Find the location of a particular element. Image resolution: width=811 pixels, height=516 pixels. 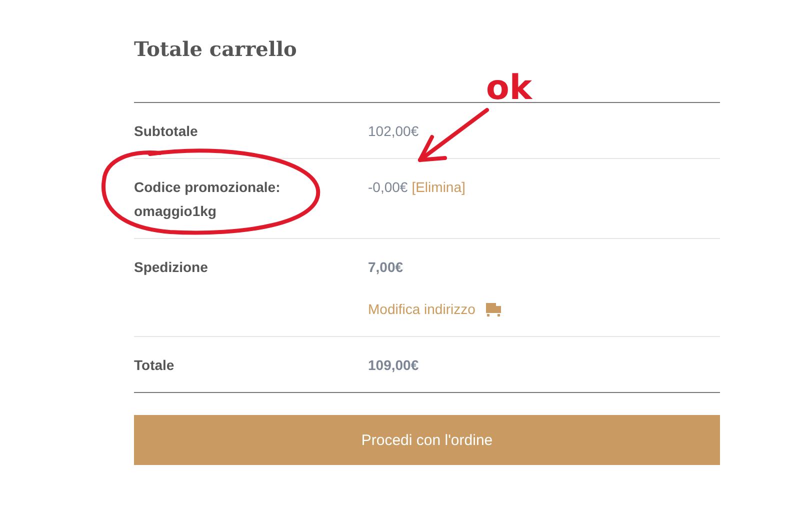

handwritten-note: ok is located at coordinates (509, 88).